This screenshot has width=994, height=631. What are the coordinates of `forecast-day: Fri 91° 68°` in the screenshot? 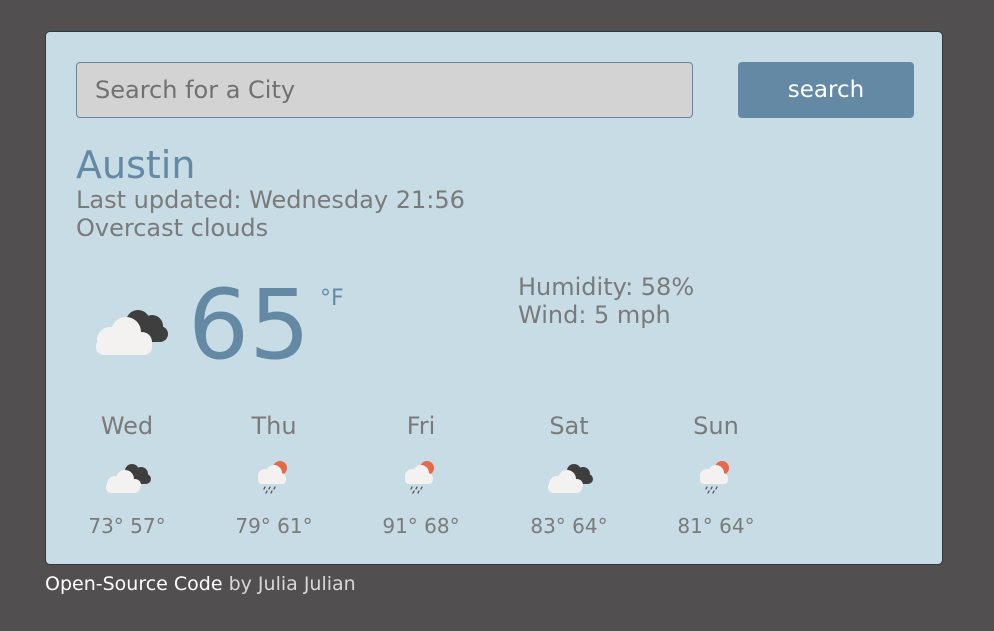 It's located at (421, 474).